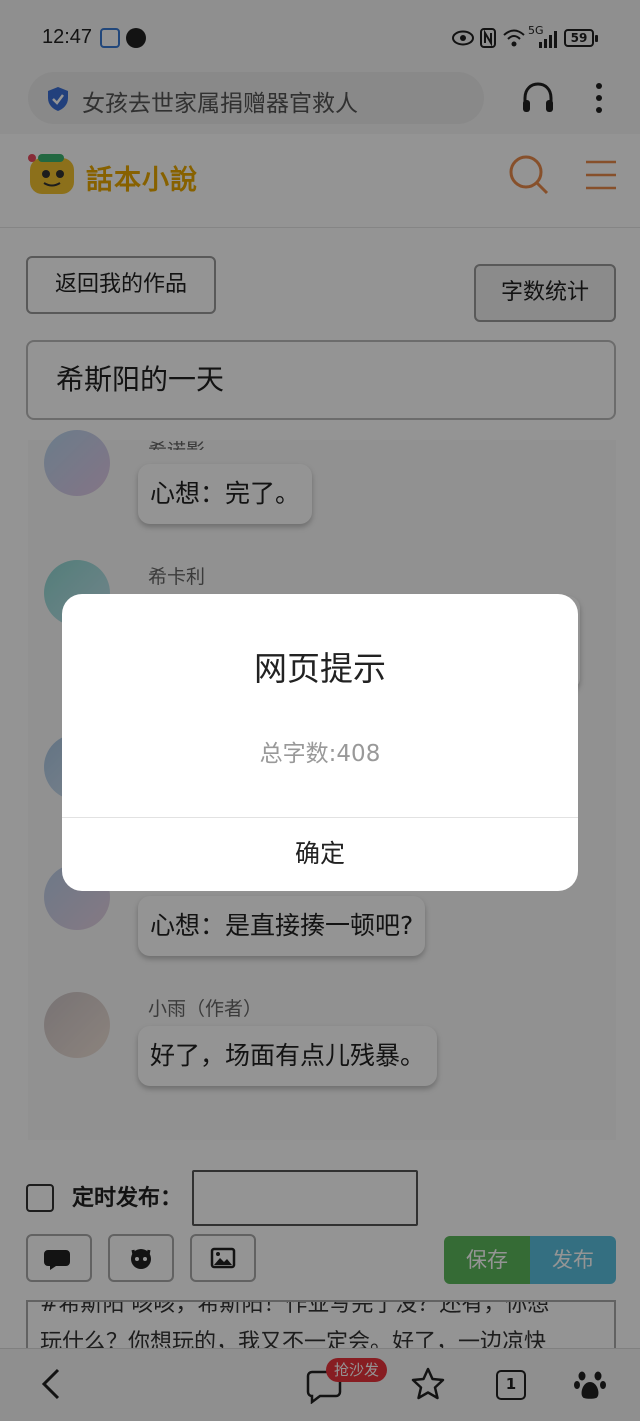  What do you see at coordinates (320, 668) in the screenshot?
I see `dialog-title: 网页提示` at bounding box center [320, 668].